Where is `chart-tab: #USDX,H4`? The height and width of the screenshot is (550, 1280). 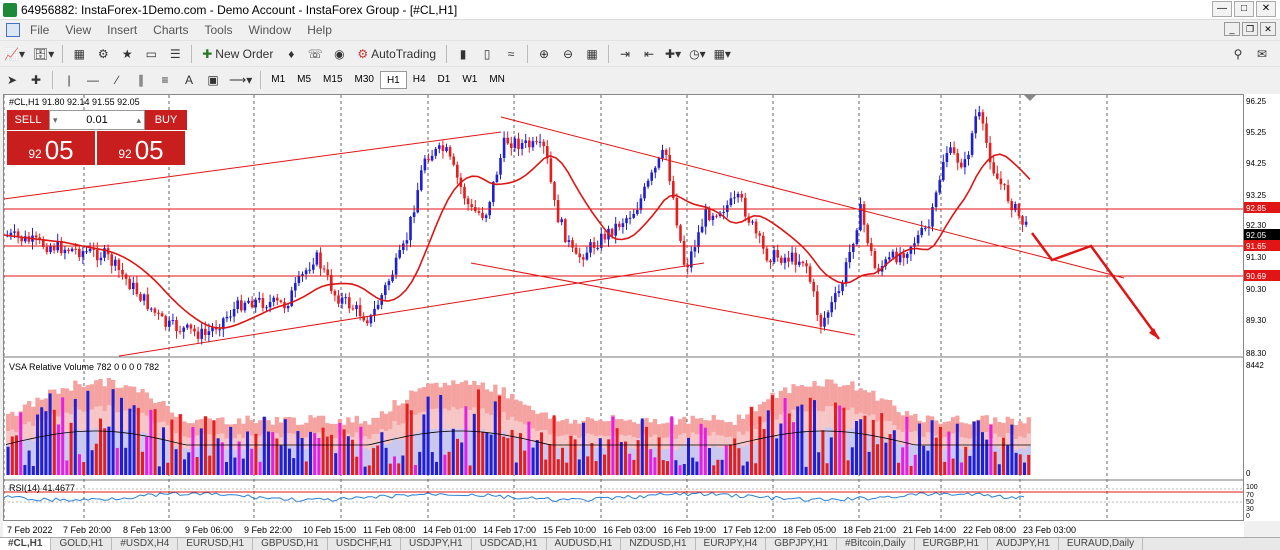 chart-tab: #USDX,H4 is located at coordinates (145, 544).